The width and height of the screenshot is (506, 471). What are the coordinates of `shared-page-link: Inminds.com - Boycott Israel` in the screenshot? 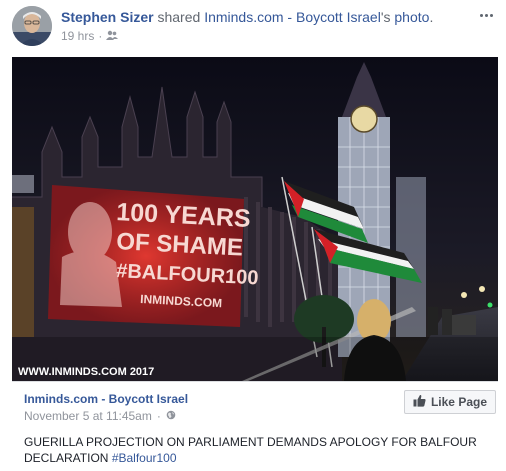 It's located at (292, 17).